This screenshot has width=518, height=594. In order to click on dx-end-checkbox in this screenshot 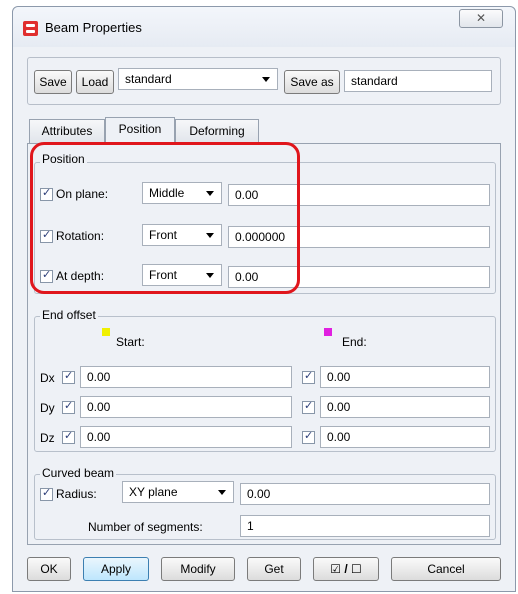, I will do `click(308, 376)`.